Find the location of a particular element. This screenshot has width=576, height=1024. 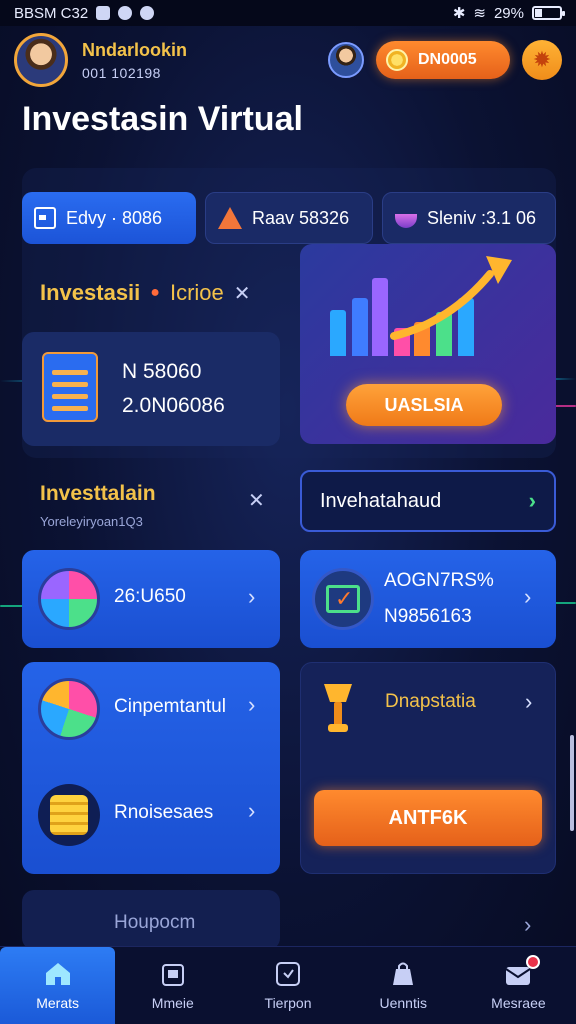

row2-header: Investtalain Yoreleyiryoan1Q3 is located at coordinates (98, 505).